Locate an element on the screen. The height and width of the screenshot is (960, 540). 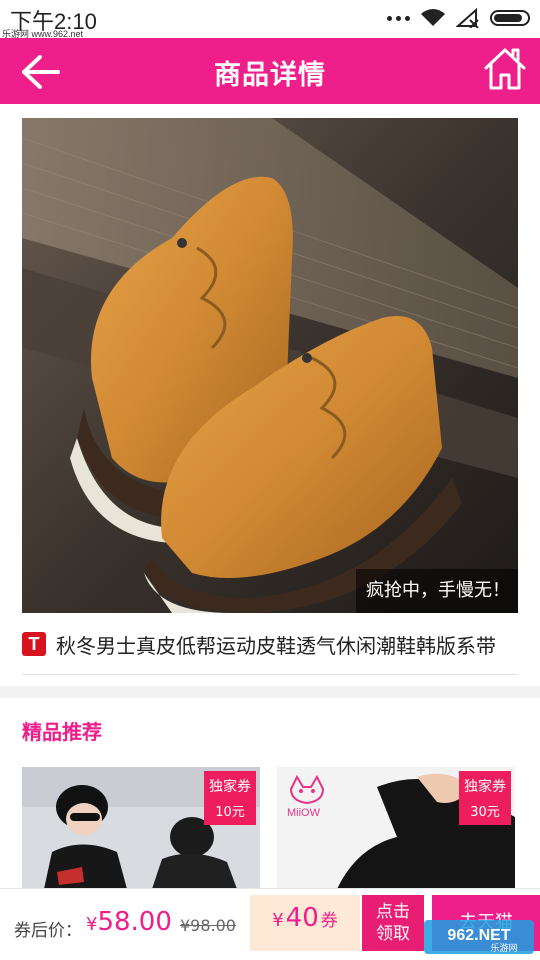
recommend-item: MiiOW 独家券 30元 is located at coordinates (396, 828).